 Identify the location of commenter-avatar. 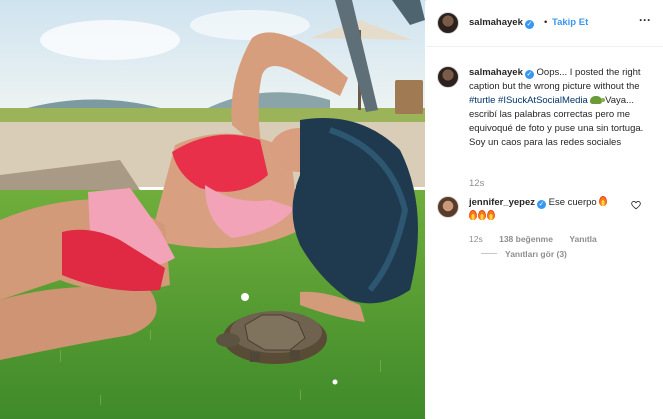
(448, 207).